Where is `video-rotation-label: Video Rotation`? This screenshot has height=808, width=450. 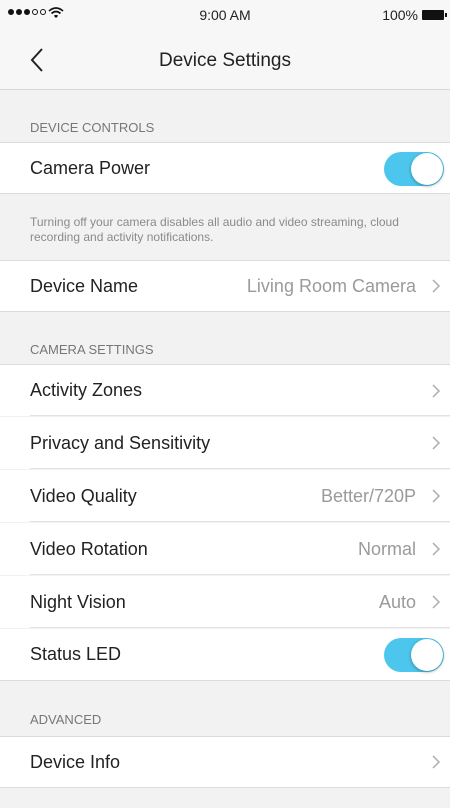
video-rotation-label: Video Rotation is located at coordinates (89, 548).